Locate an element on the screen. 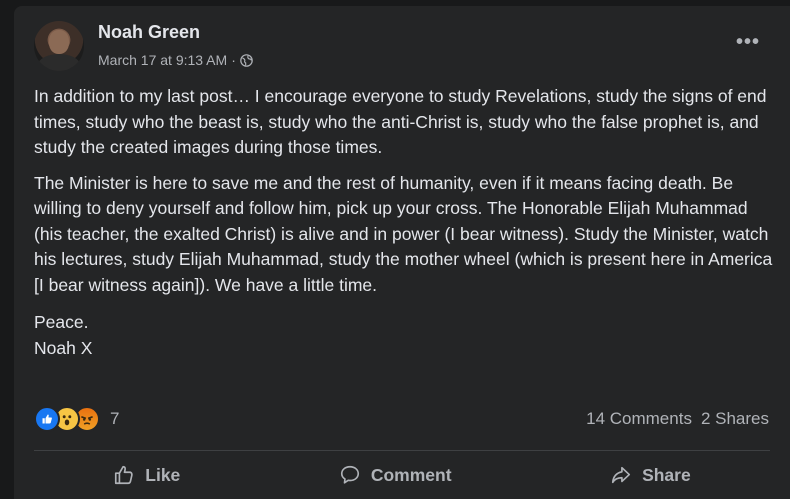  like-button-label: Like is located at coordinates (163, 474).